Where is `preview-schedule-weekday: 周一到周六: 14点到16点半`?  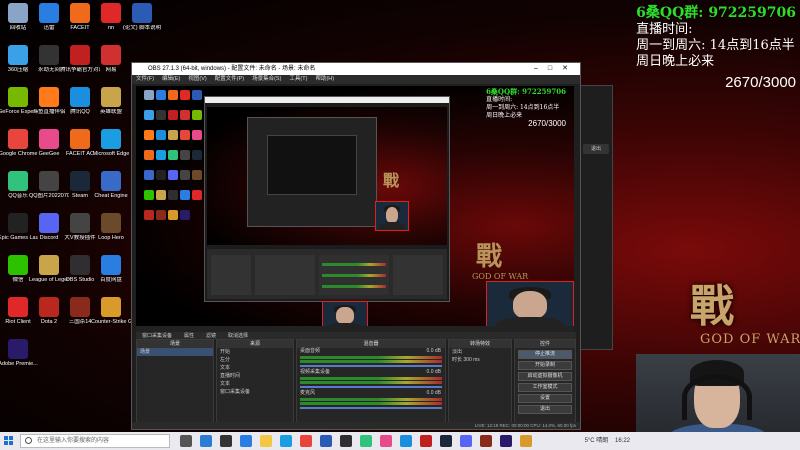 preview-schedule-weekday: 周一到周六: 14点到16点半 is located at coordinates (523, 107).